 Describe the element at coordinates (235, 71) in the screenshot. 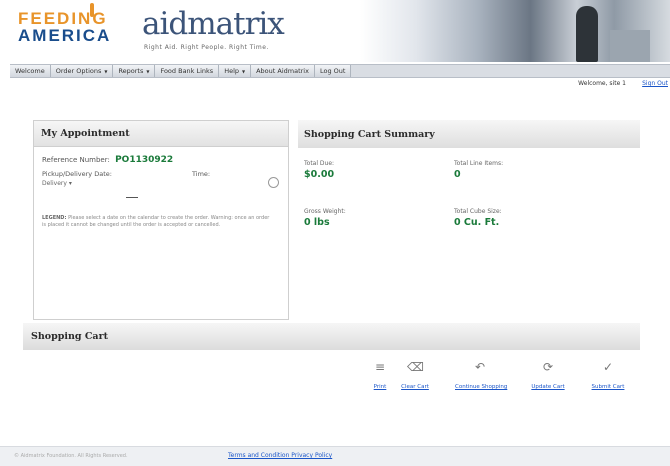

I see `nav-item-help: Help` at that location.